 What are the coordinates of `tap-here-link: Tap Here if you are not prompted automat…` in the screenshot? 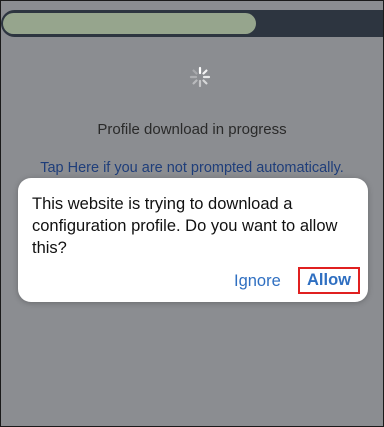 It's located at (192, 168).